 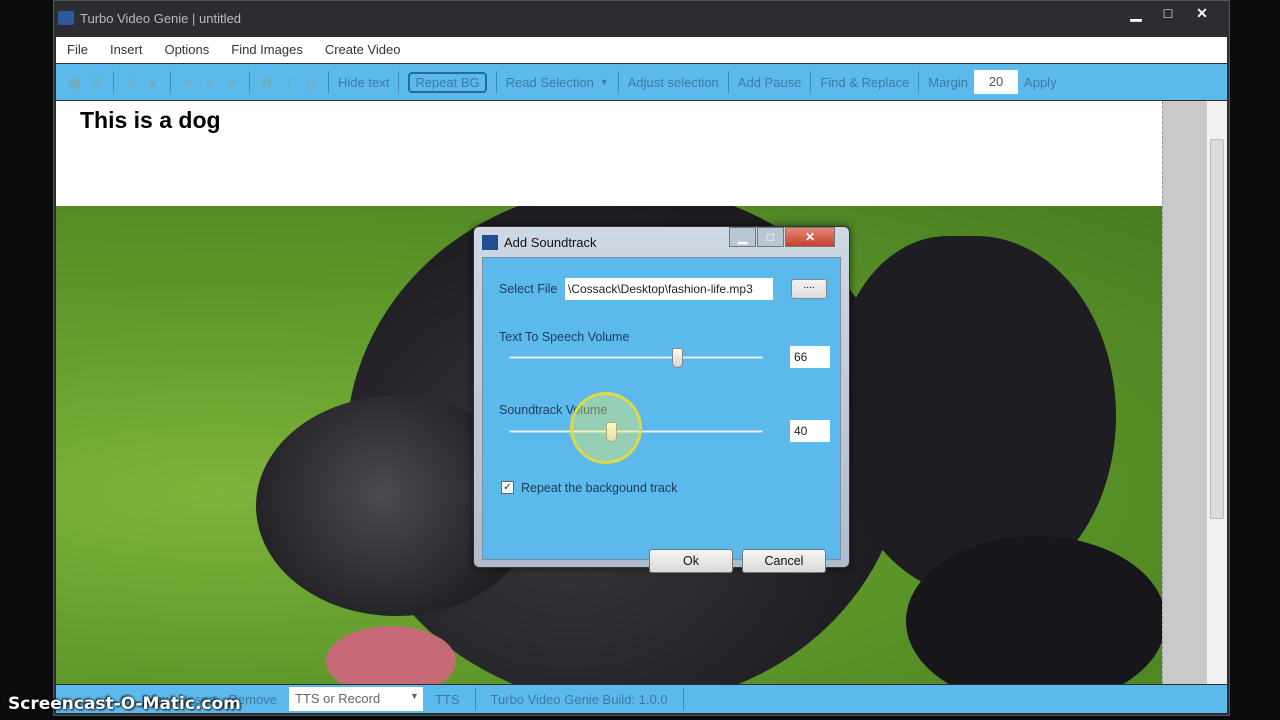 What do you see at coordinates (641, 18) in the screenshot?
I see `title-bar: Turbo Video Genie | untitled ▁ □ ✕` at bounding box center [641, 18].